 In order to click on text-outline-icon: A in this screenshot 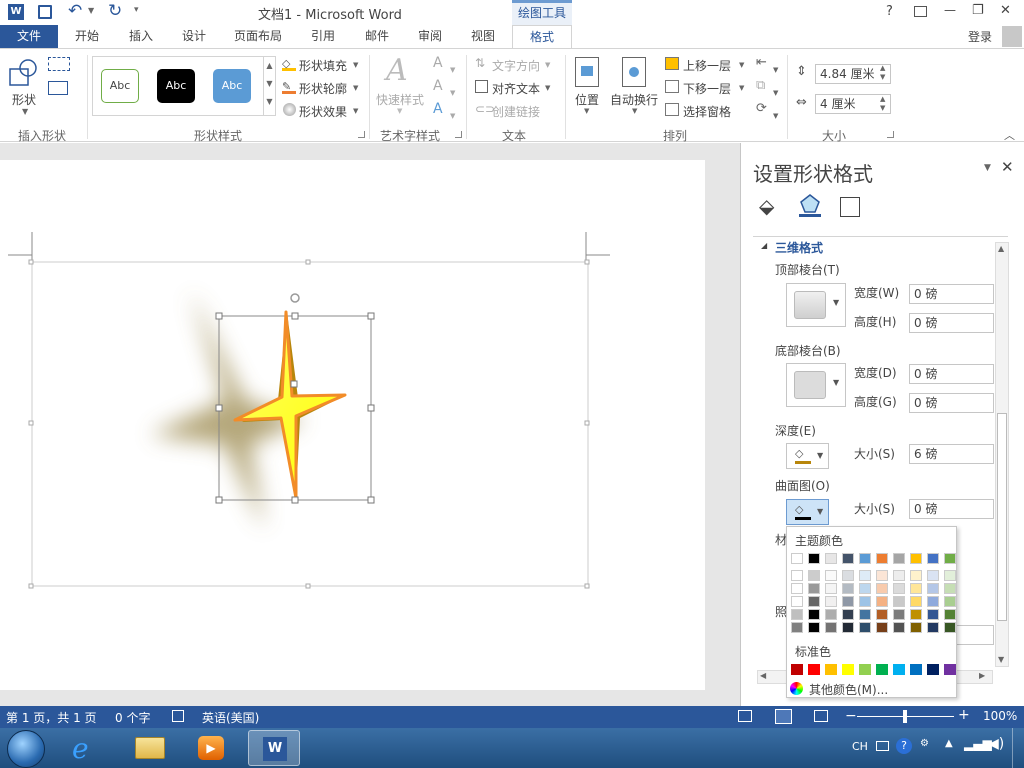, I will do `click(438, 86)`.